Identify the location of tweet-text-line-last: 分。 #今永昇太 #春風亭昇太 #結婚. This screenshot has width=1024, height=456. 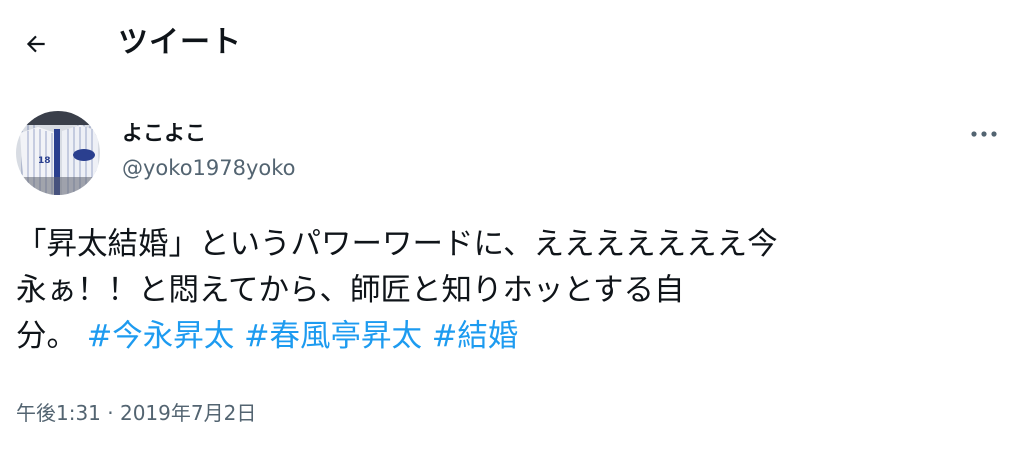
(511, 337).